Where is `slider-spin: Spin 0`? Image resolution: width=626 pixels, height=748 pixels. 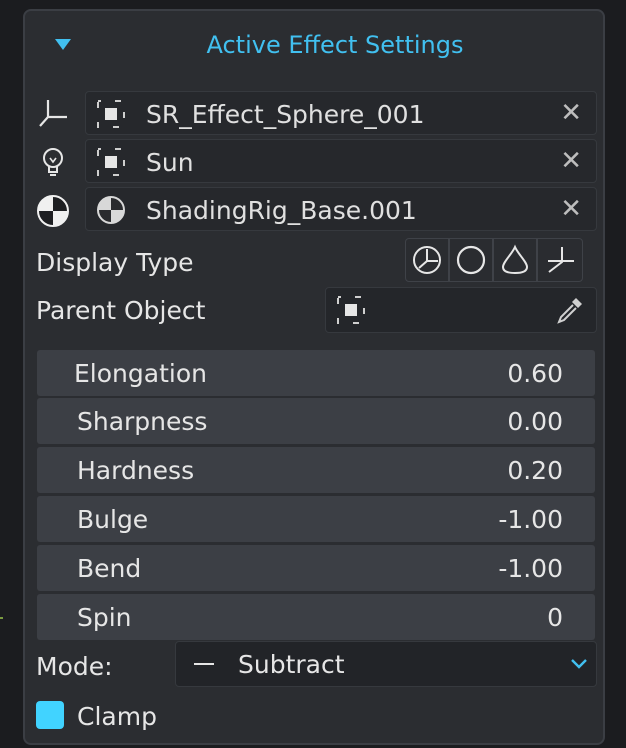
slider-spin: Spin 0 is located at coordinates (316, 617).